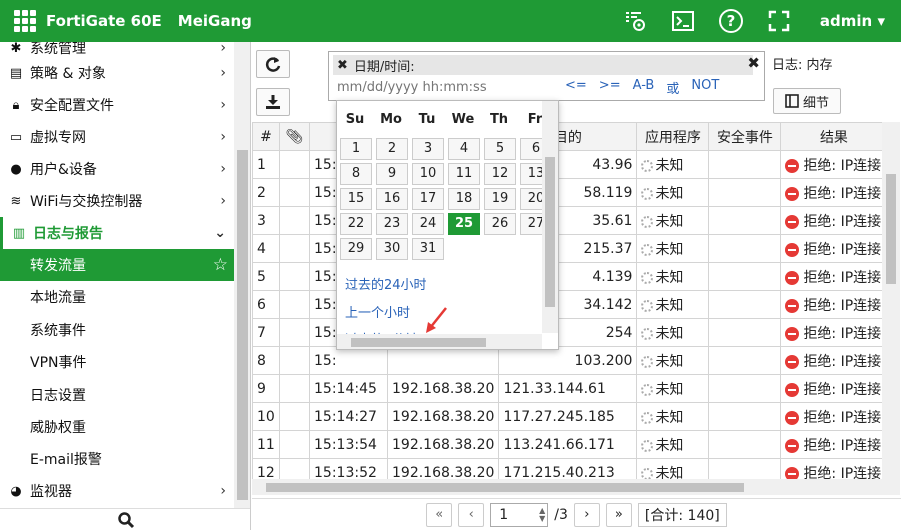 The image size is (901, 530). Describe the element at coordinates (852, 21) in the screenshot. I see `user-menu: admin ▾` at that location.